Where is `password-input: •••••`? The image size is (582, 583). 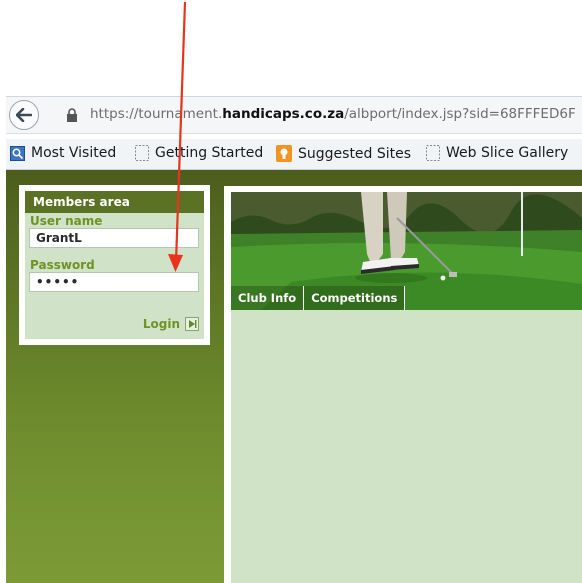
password-input: ••••• is located at coordinates (114, 282).